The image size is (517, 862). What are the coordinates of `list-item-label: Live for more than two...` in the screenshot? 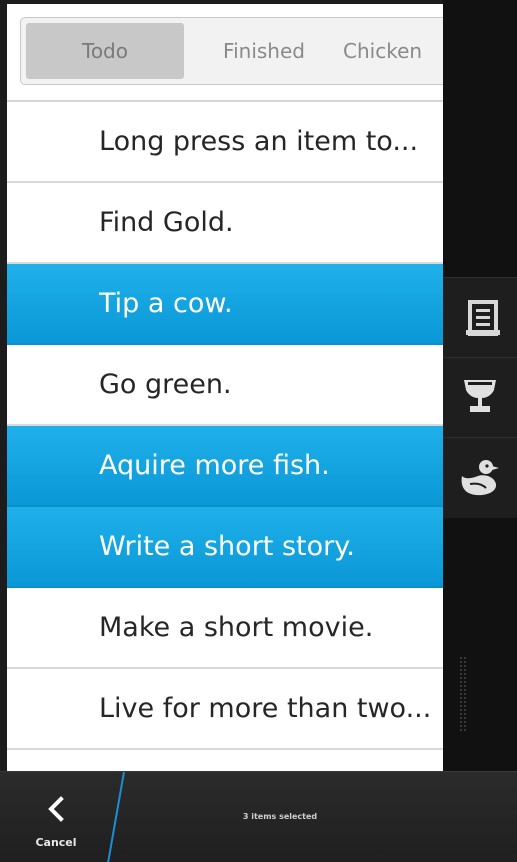 It's located at (265, 708).